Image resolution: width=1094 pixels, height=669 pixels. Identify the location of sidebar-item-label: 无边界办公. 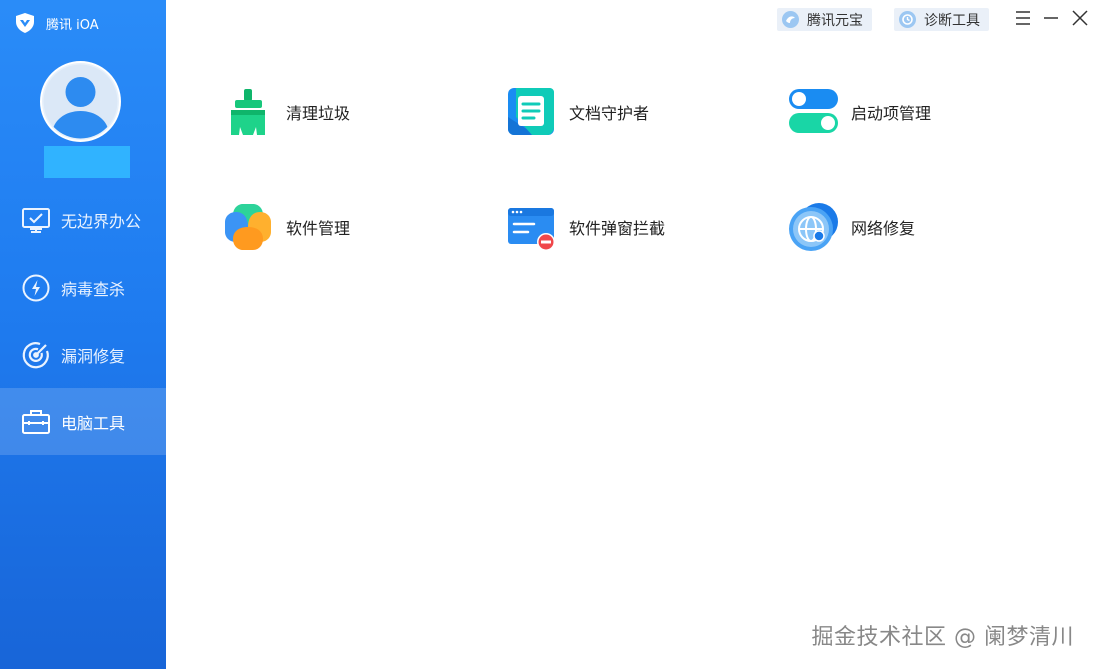
(101, 221).